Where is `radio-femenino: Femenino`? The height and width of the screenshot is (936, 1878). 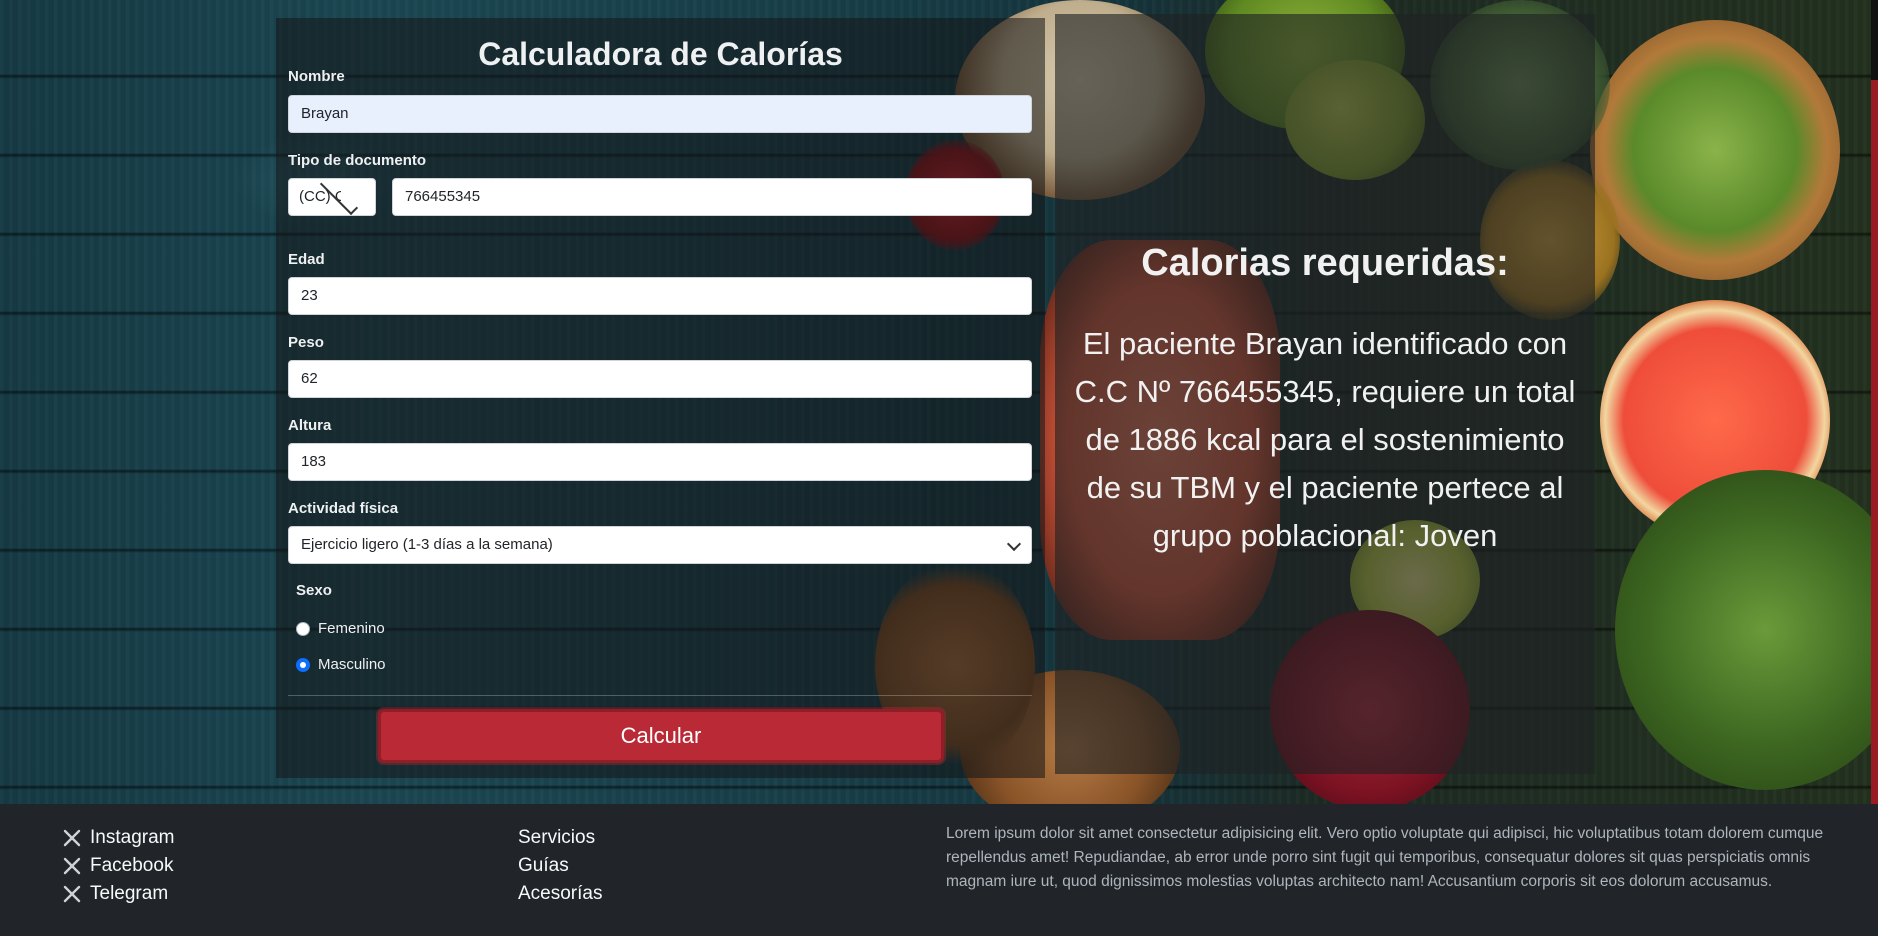
radio-femenino: Femenino is located at coordinates (340, 628).